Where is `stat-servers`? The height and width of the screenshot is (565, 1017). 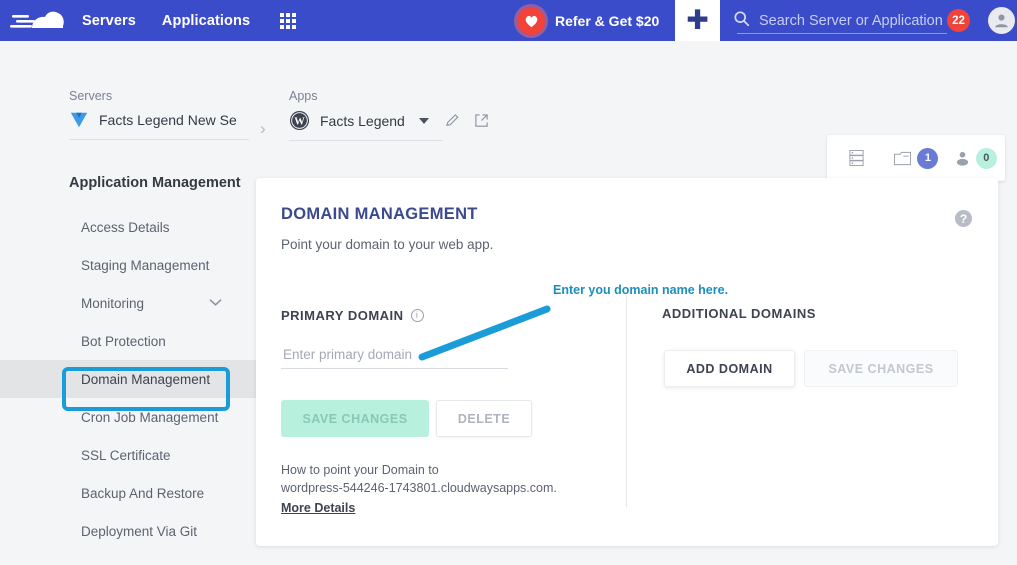 stat-servers is located at coordinates (856, 158).